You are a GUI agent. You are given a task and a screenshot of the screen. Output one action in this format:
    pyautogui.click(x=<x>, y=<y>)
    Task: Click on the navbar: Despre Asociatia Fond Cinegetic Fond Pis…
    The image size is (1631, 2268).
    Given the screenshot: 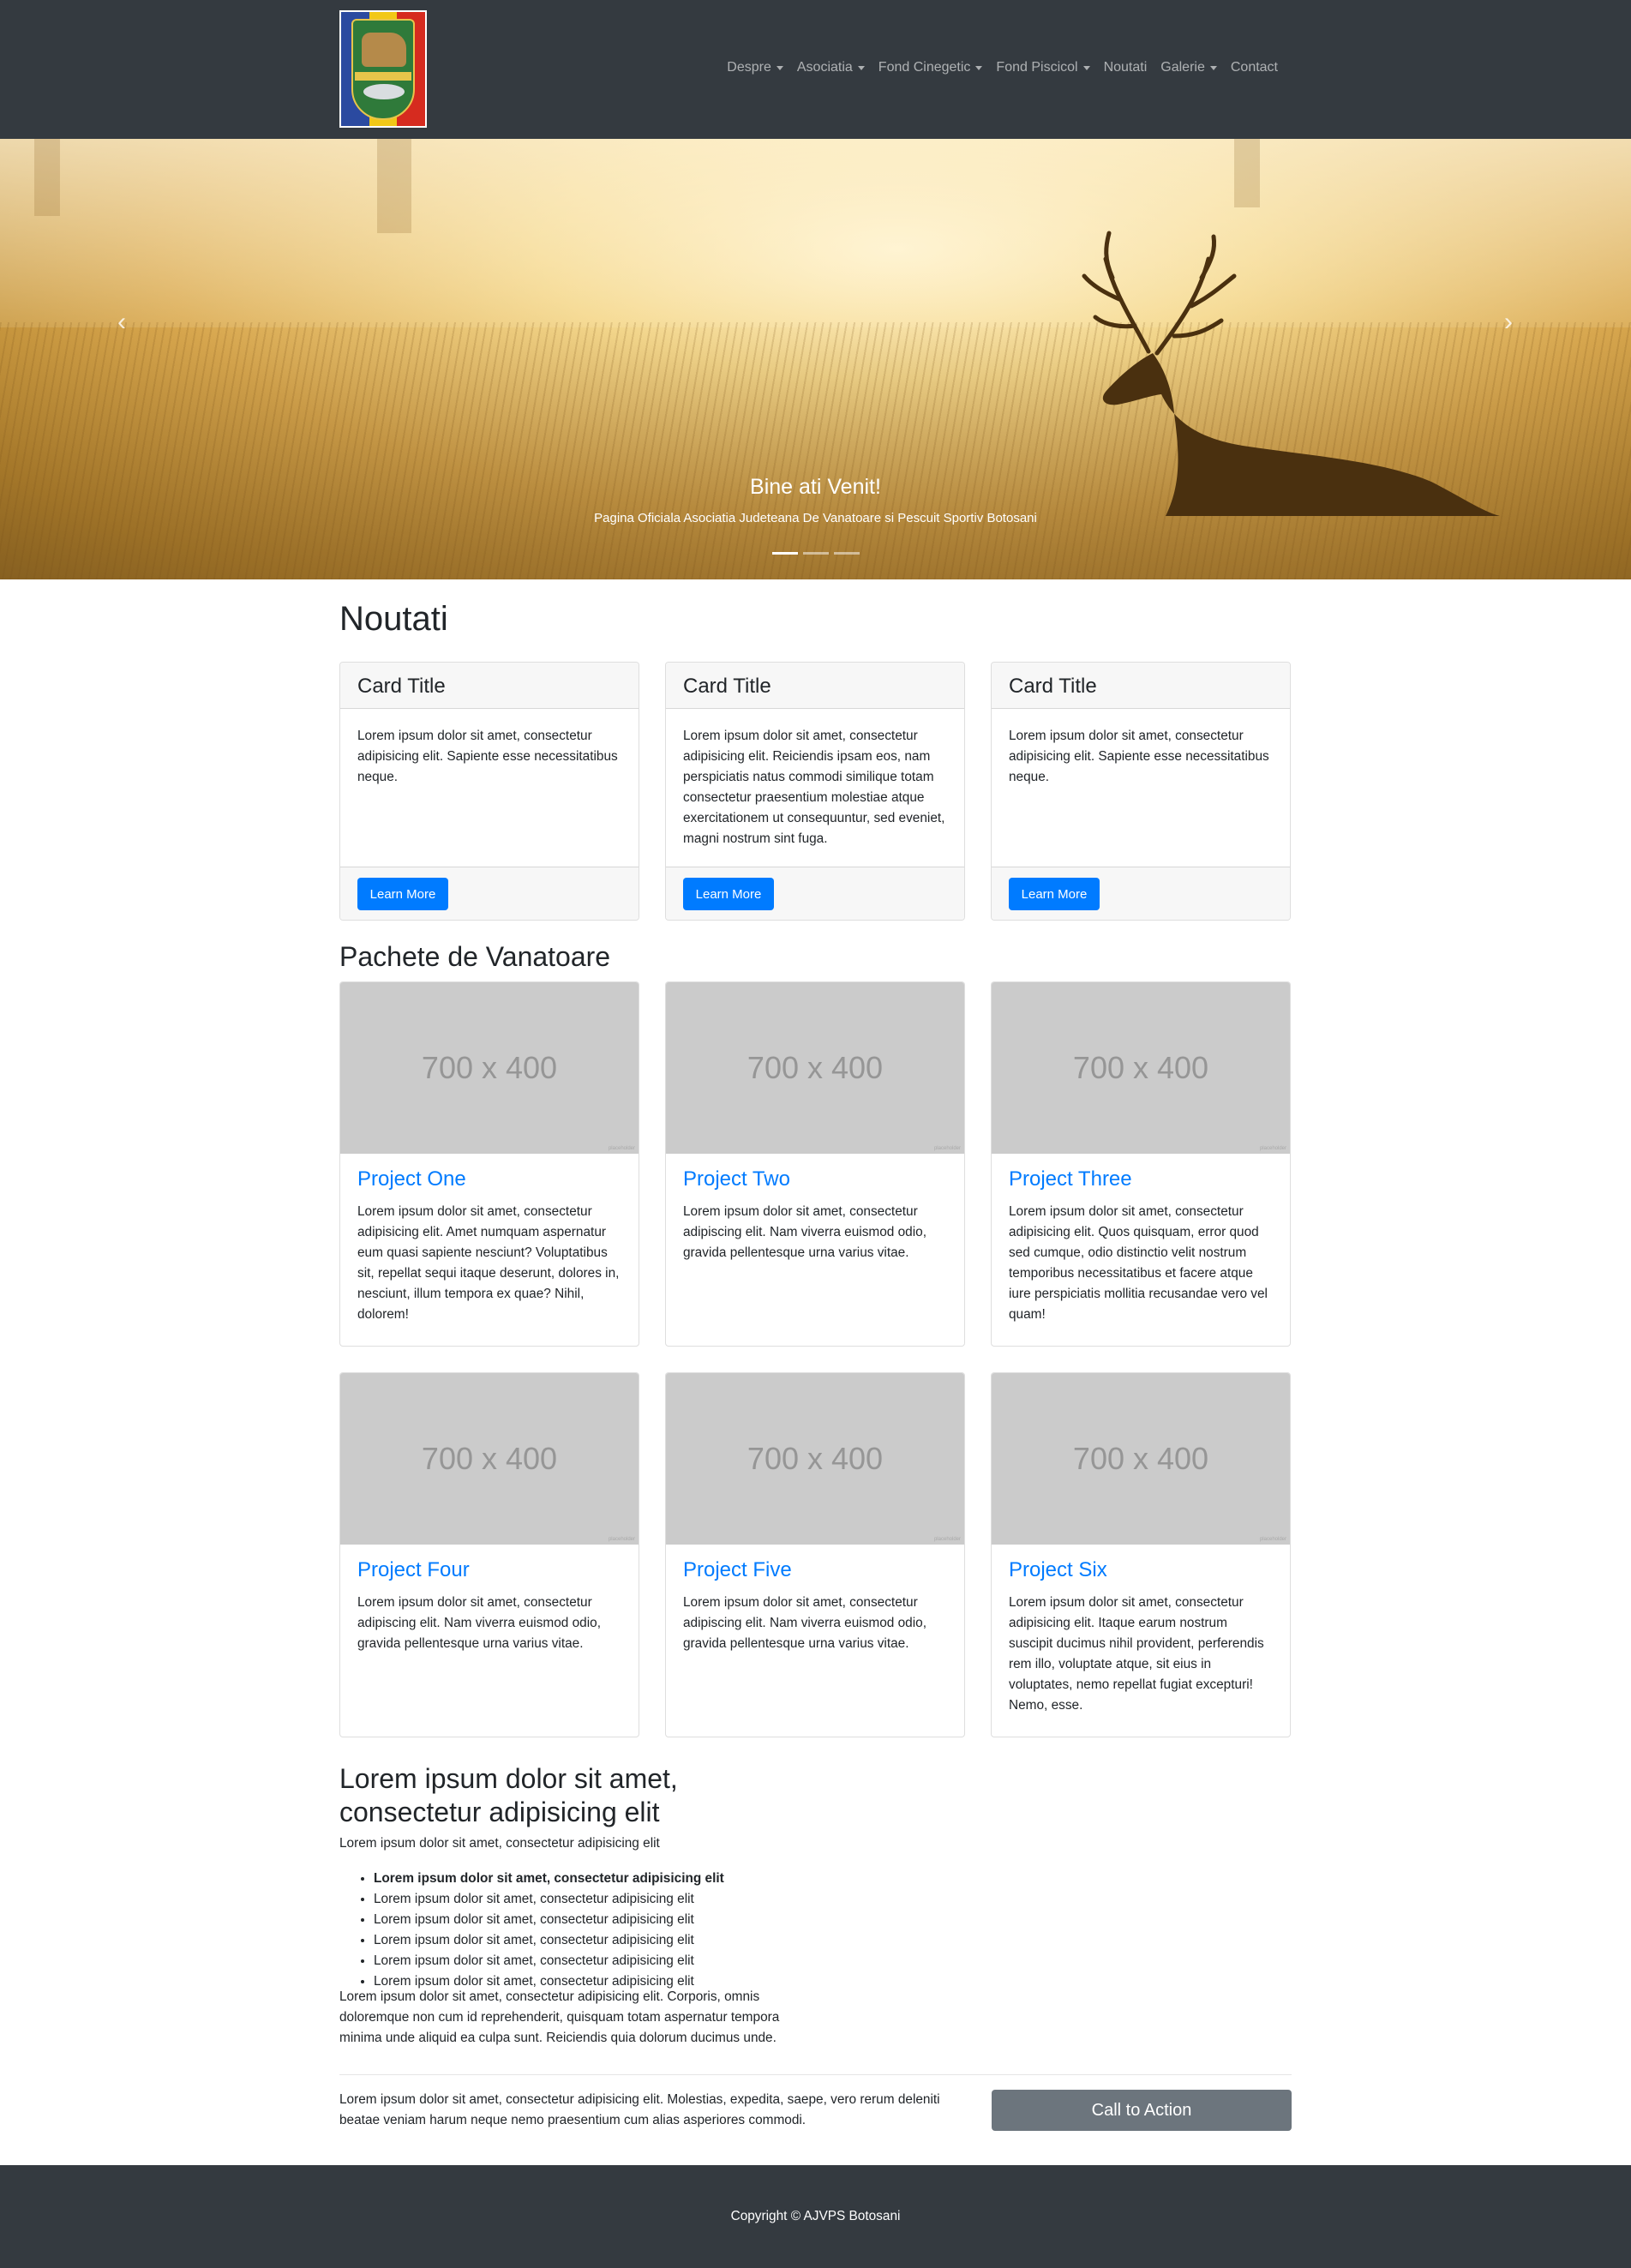 What is the action you would take?
    pyautogui.click(x=816, y=69)
    